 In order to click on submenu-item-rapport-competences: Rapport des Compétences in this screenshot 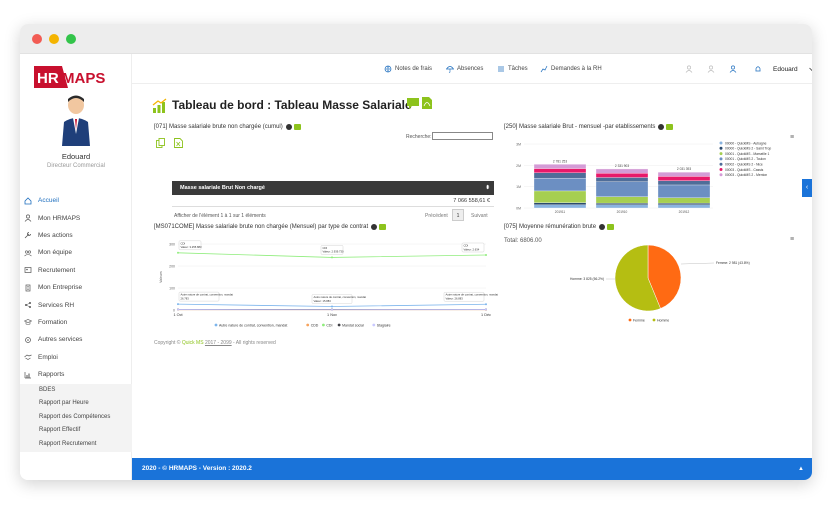, I will do `click(76, 417)`.